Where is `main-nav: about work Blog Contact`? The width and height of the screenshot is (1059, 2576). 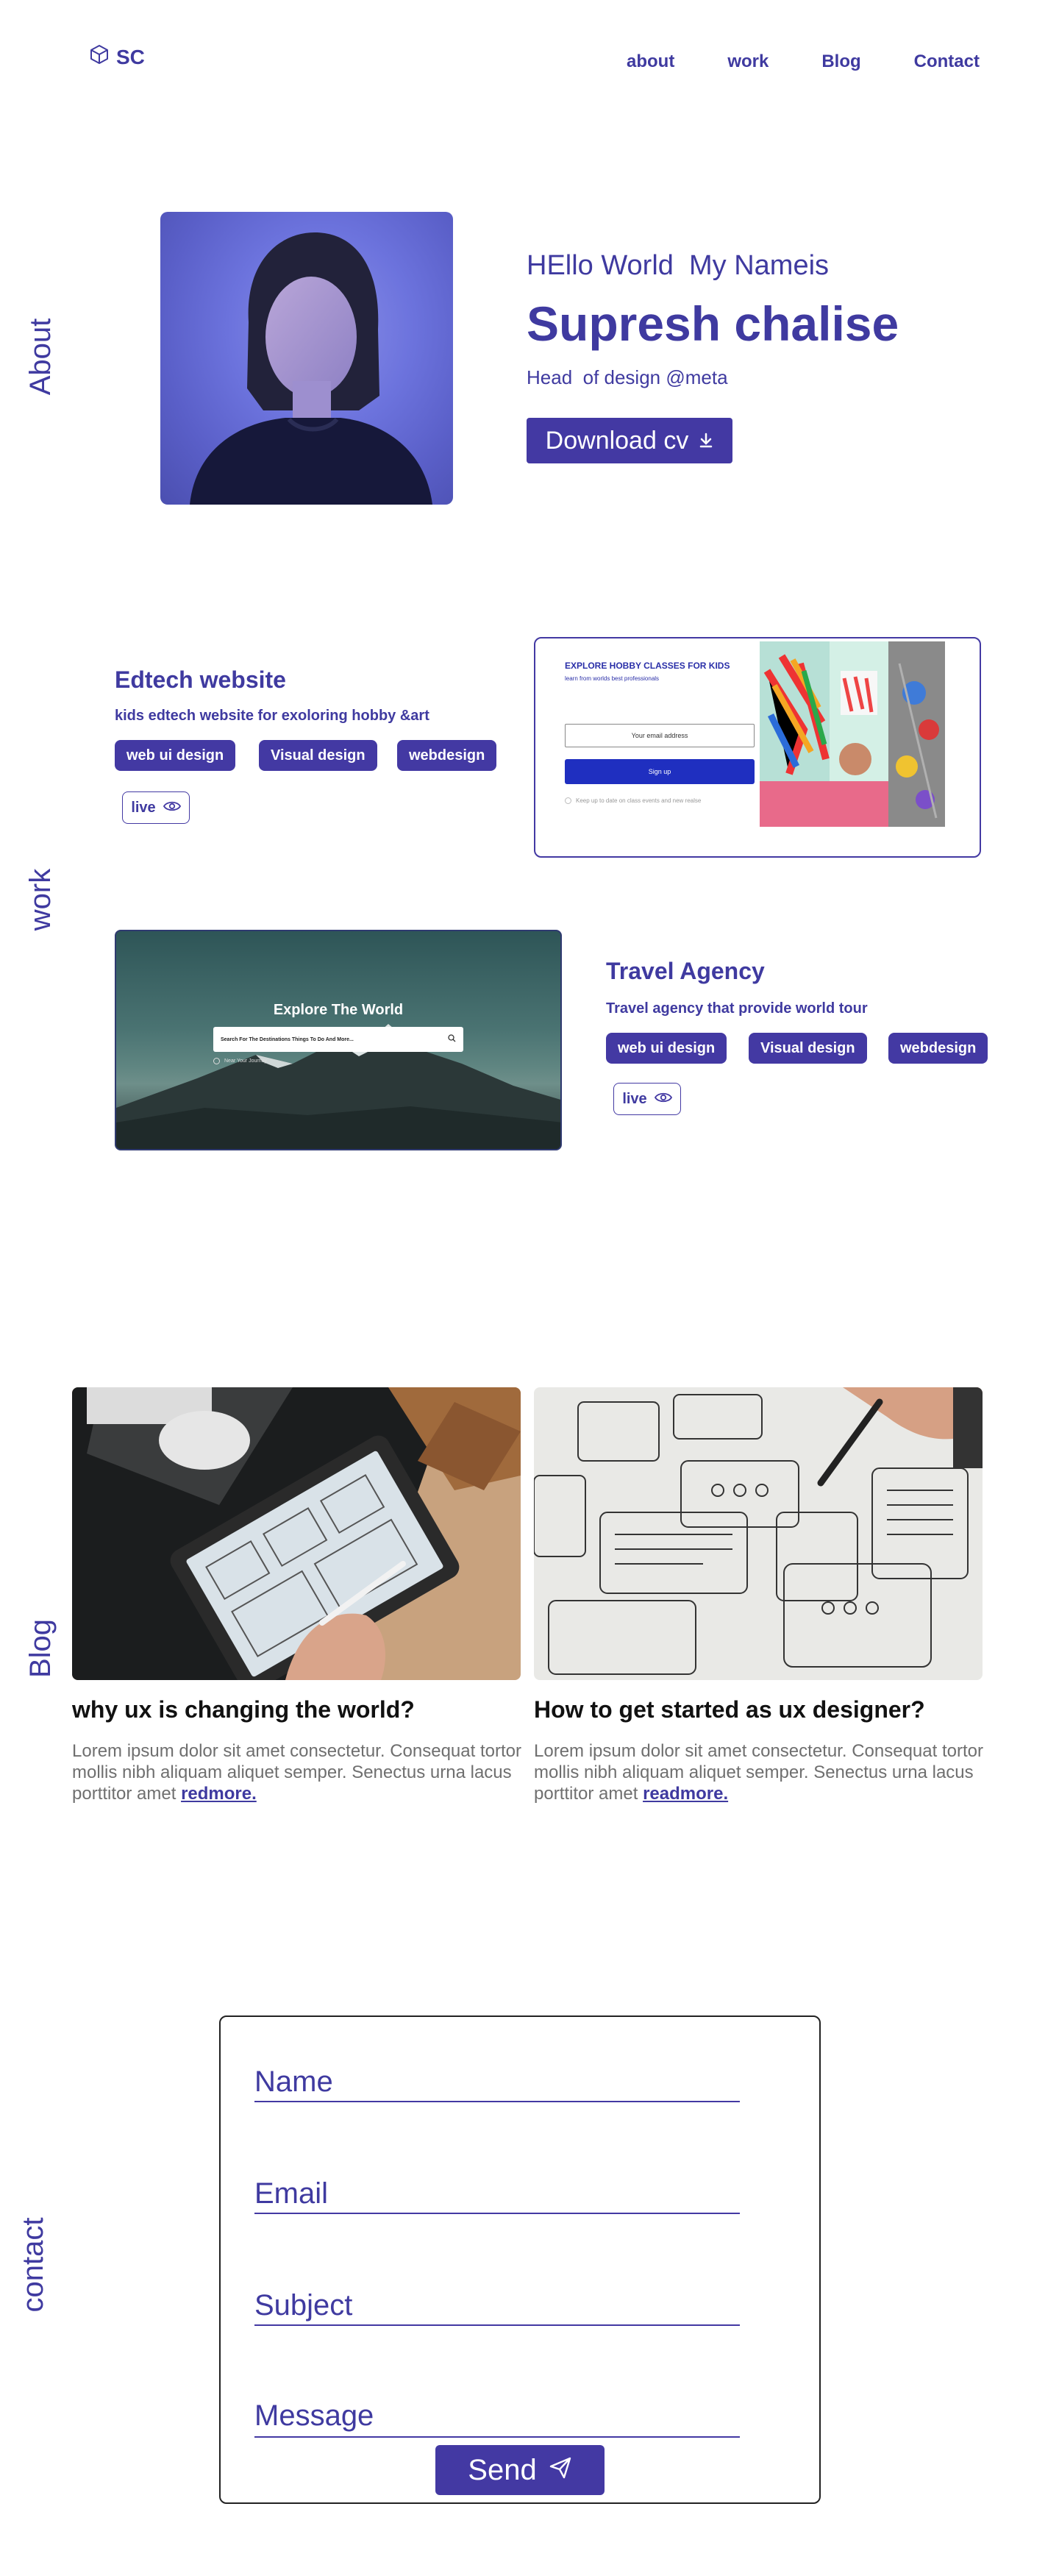 main-nav: about work Blog Contact is located at coordinates (804, 61).